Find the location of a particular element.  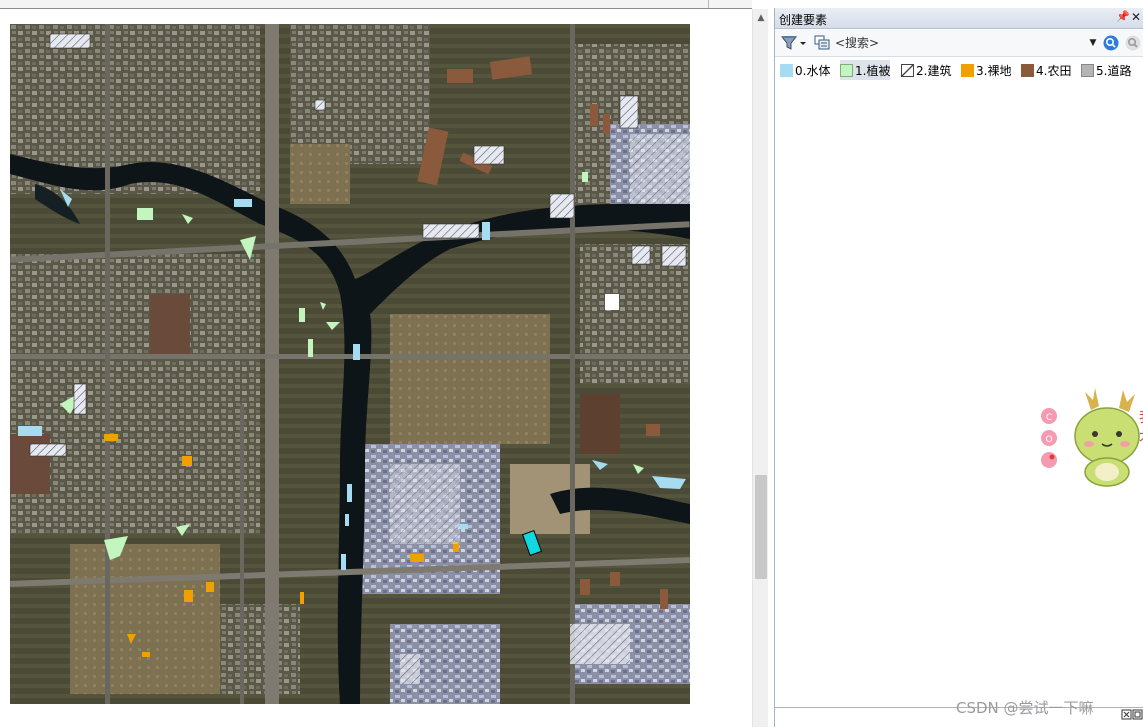

template-item-building: 2.建筑 is located at coordinates (926, 70).